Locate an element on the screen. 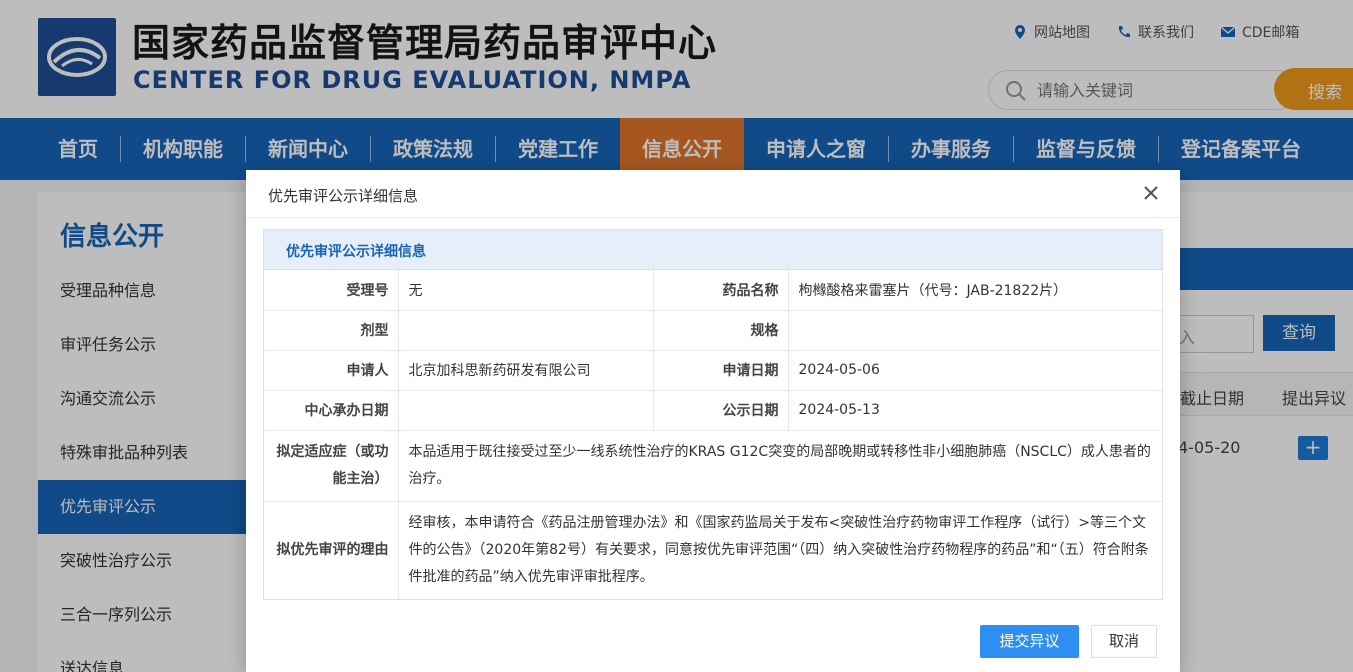  close-icon is located at coordinates (1151, 193).